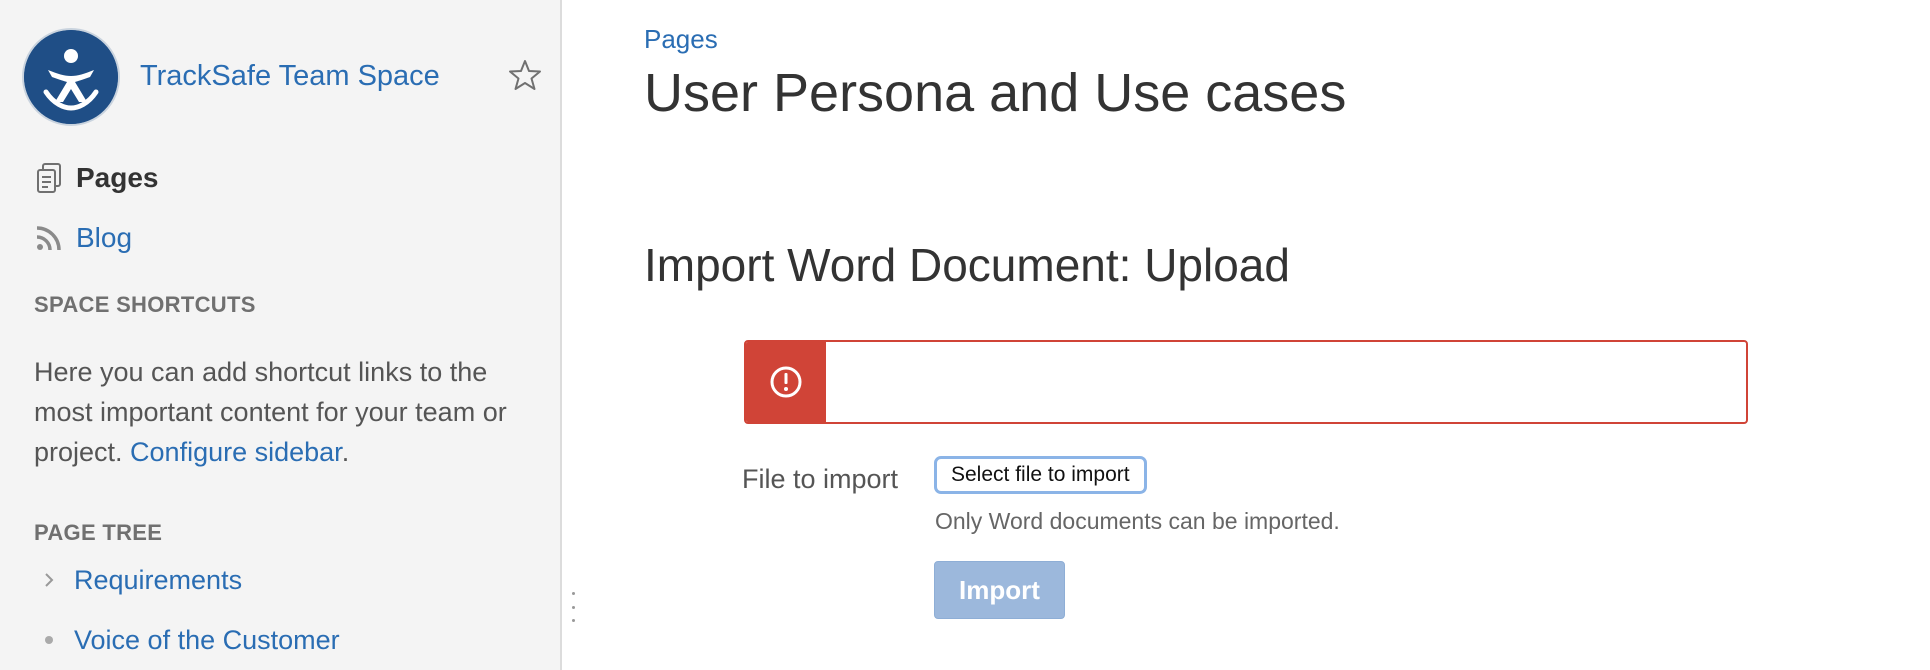 This screenshot has width=1930, height=670. What do you see at coordinates (98, 532) in the screenshot?
I see `page-tree-heading: PAGE TREE` at bounding box center [98, 532].